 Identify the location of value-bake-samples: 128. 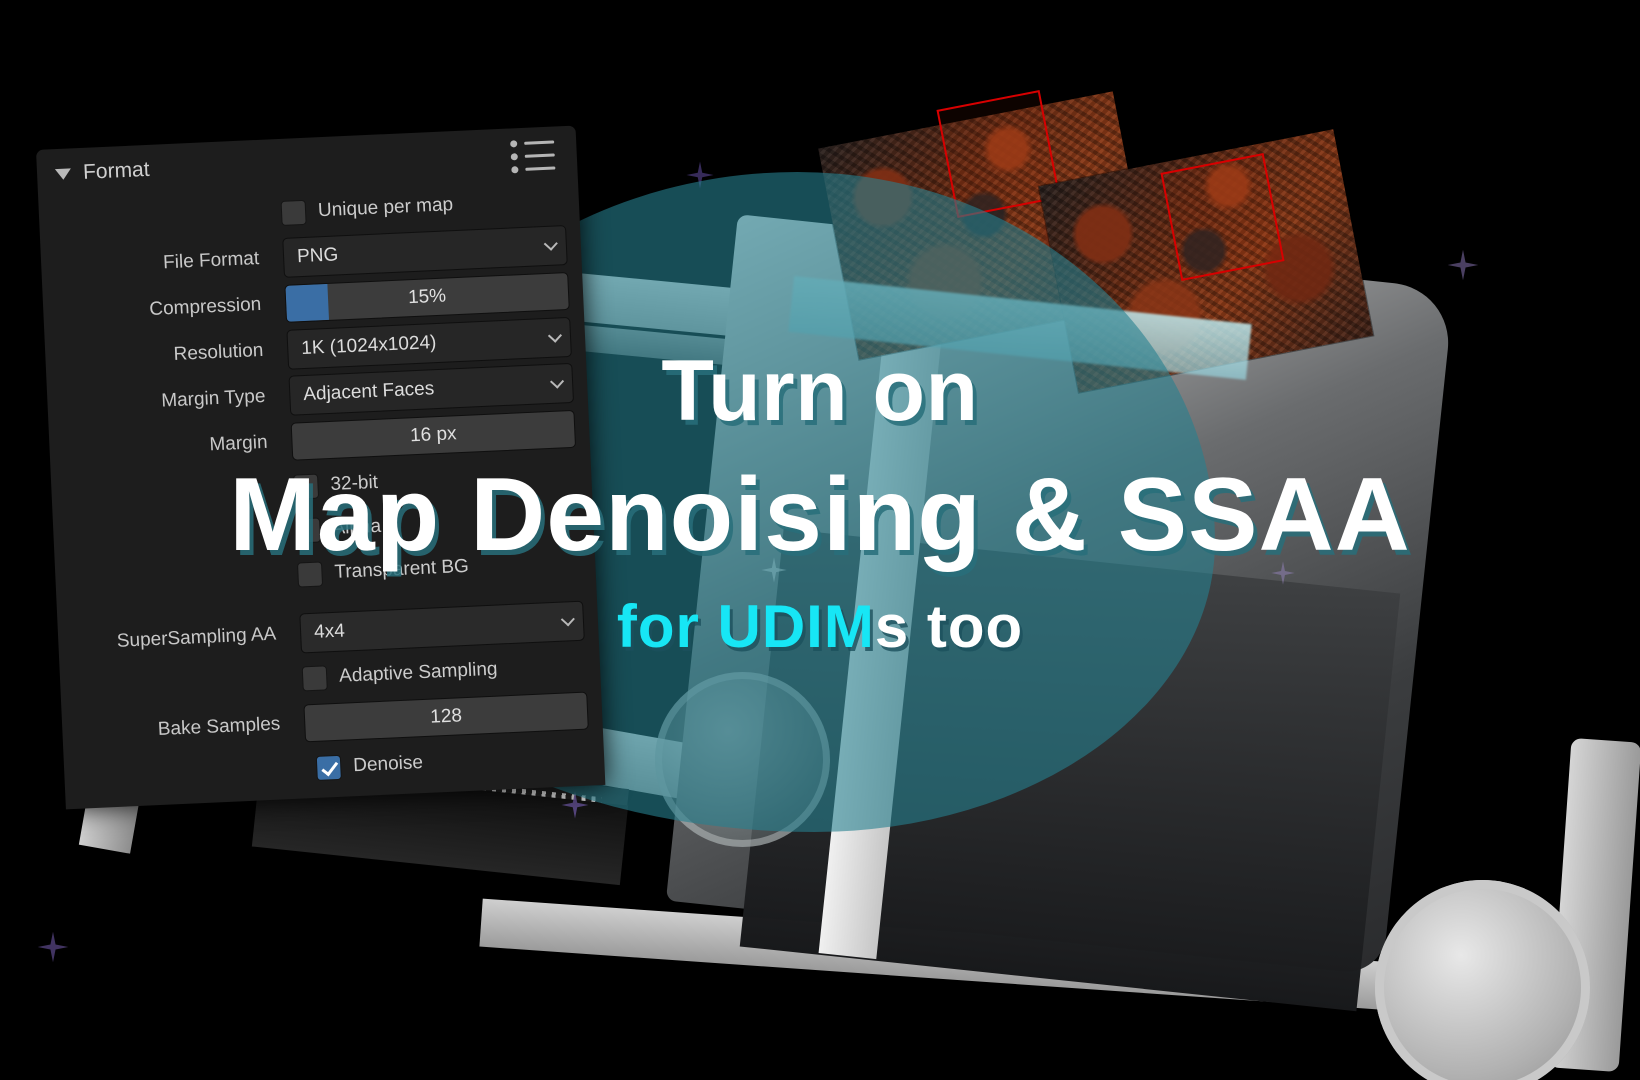
(446, 716).